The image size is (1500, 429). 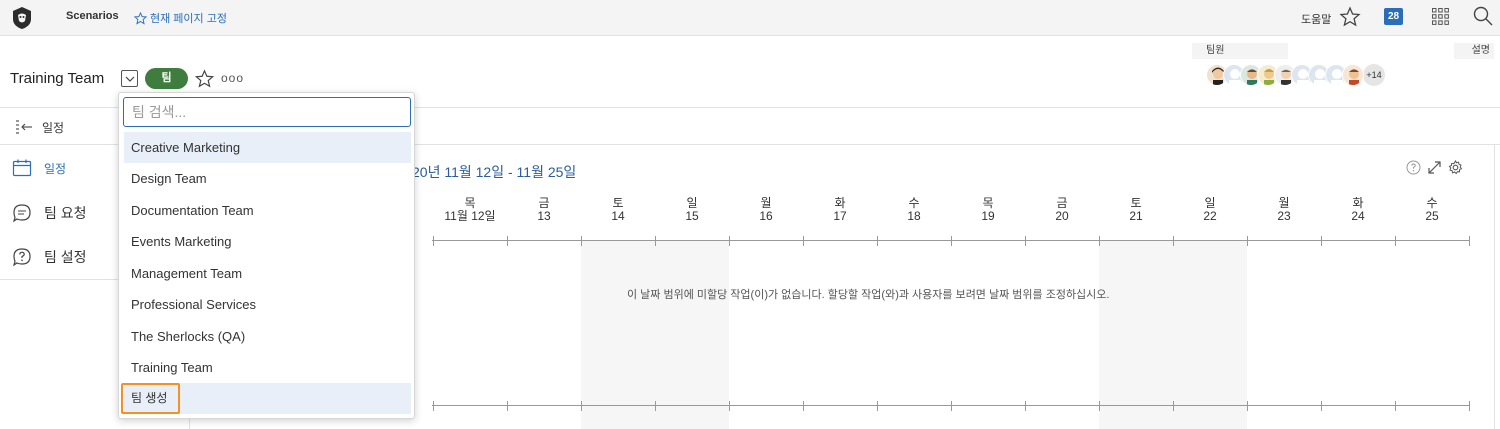 What do you see at coordinates (22, 168) in the screenshot?
I see `calendar-icon` at bounding box center [22, 168].